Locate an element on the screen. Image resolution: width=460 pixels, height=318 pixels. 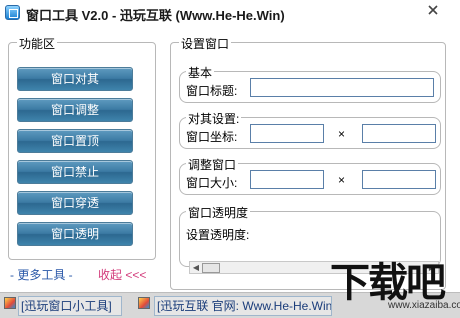
status-site-icon is located at coordinates (144, 303).